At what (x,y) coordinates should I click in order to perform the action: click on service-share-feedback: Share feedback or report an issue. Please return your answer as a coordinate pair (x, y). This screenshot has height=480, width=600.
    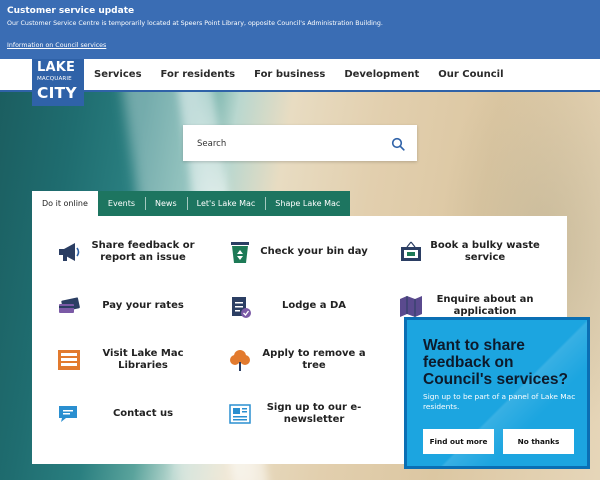
    Looking at the image, I should click on (127, 252).